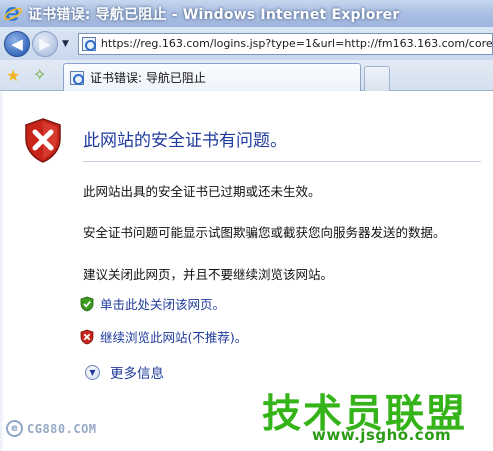 This screenshot has height=451, width=493. What do you see at coordinates (39, 74) in the screenshot?
I see `add-favorites-icon: ✧` at bounding box center [39, 74].